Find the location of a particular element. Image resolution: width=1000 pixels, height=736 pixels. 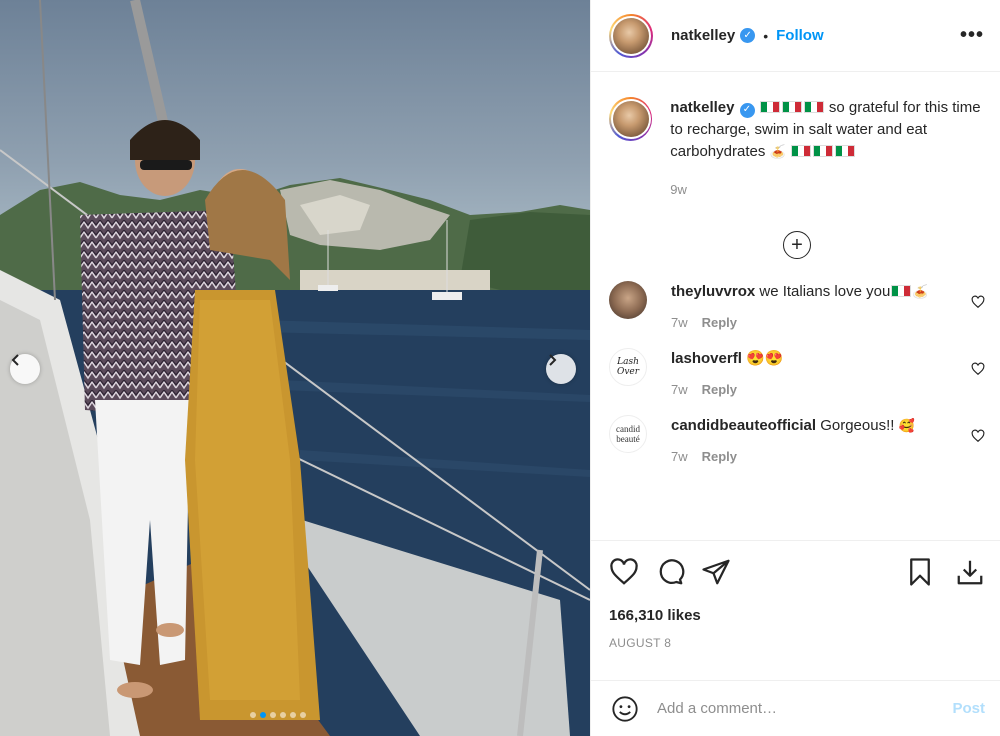

emoji-icon is located at coordinates (625, 709).